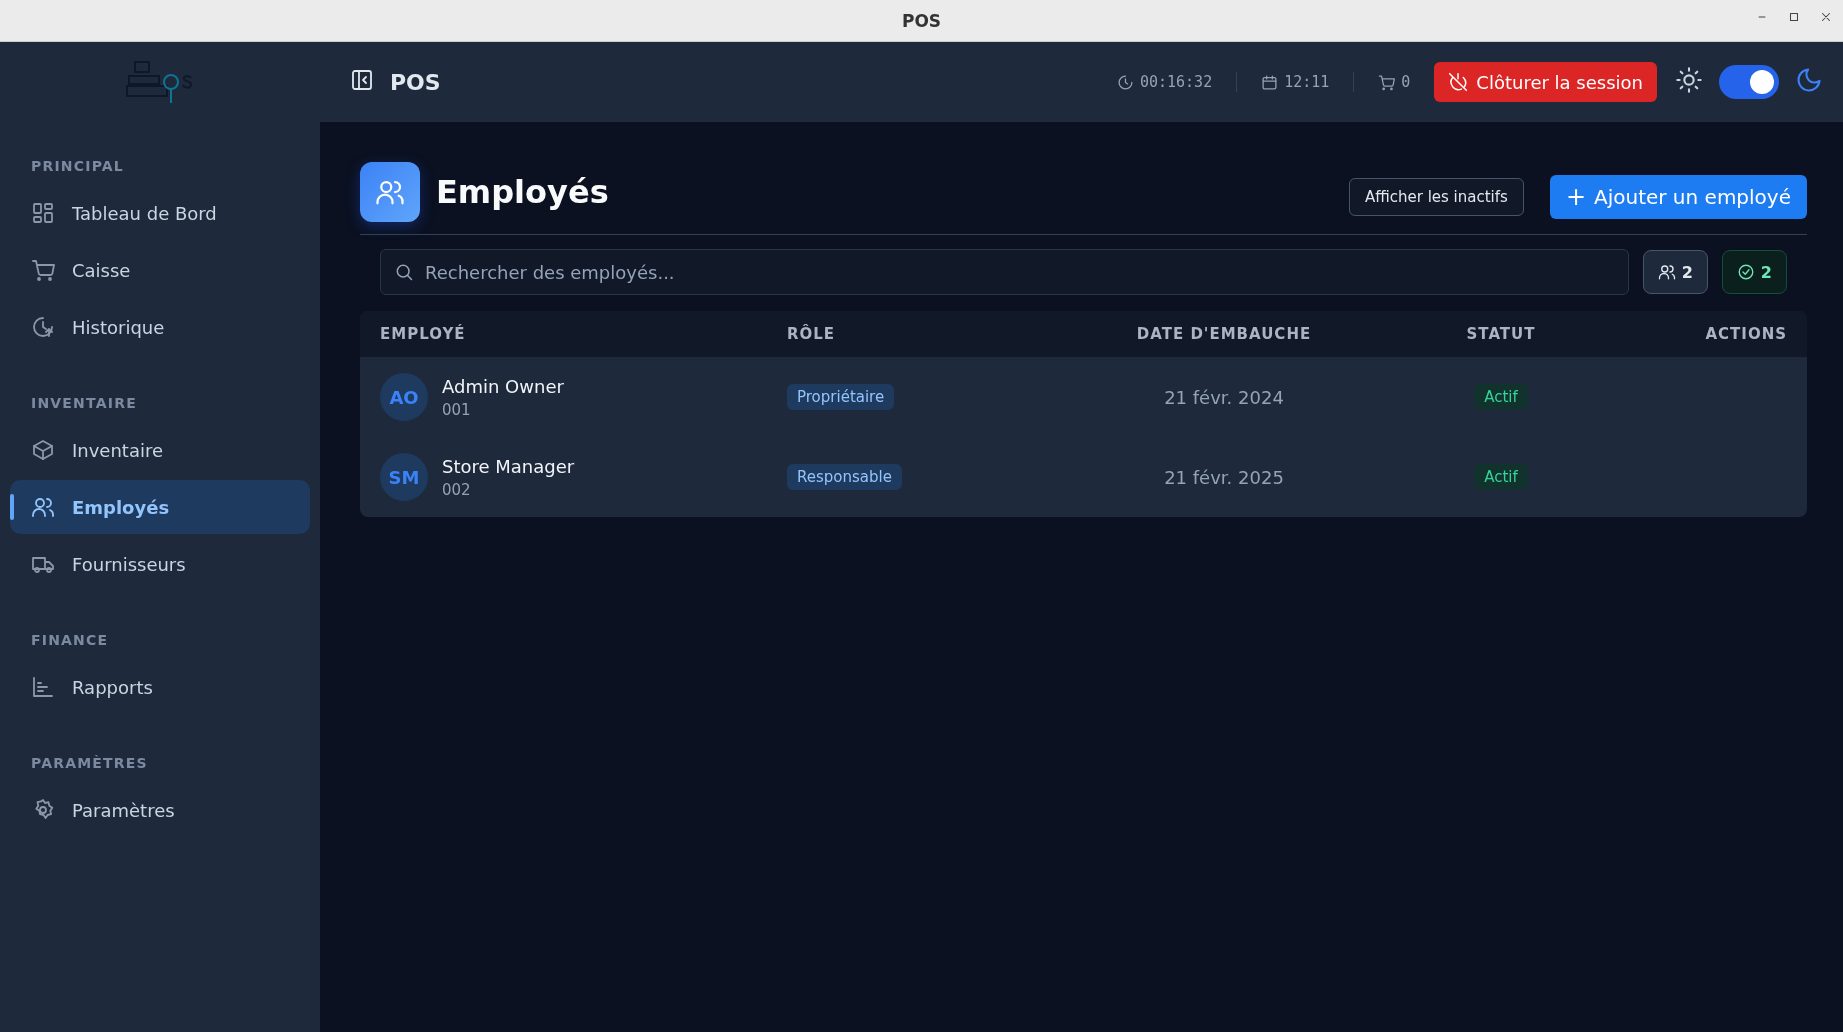 The image size is (1843, 1032). I want to click on role-badge: Propriétaire, so click(841, 397).